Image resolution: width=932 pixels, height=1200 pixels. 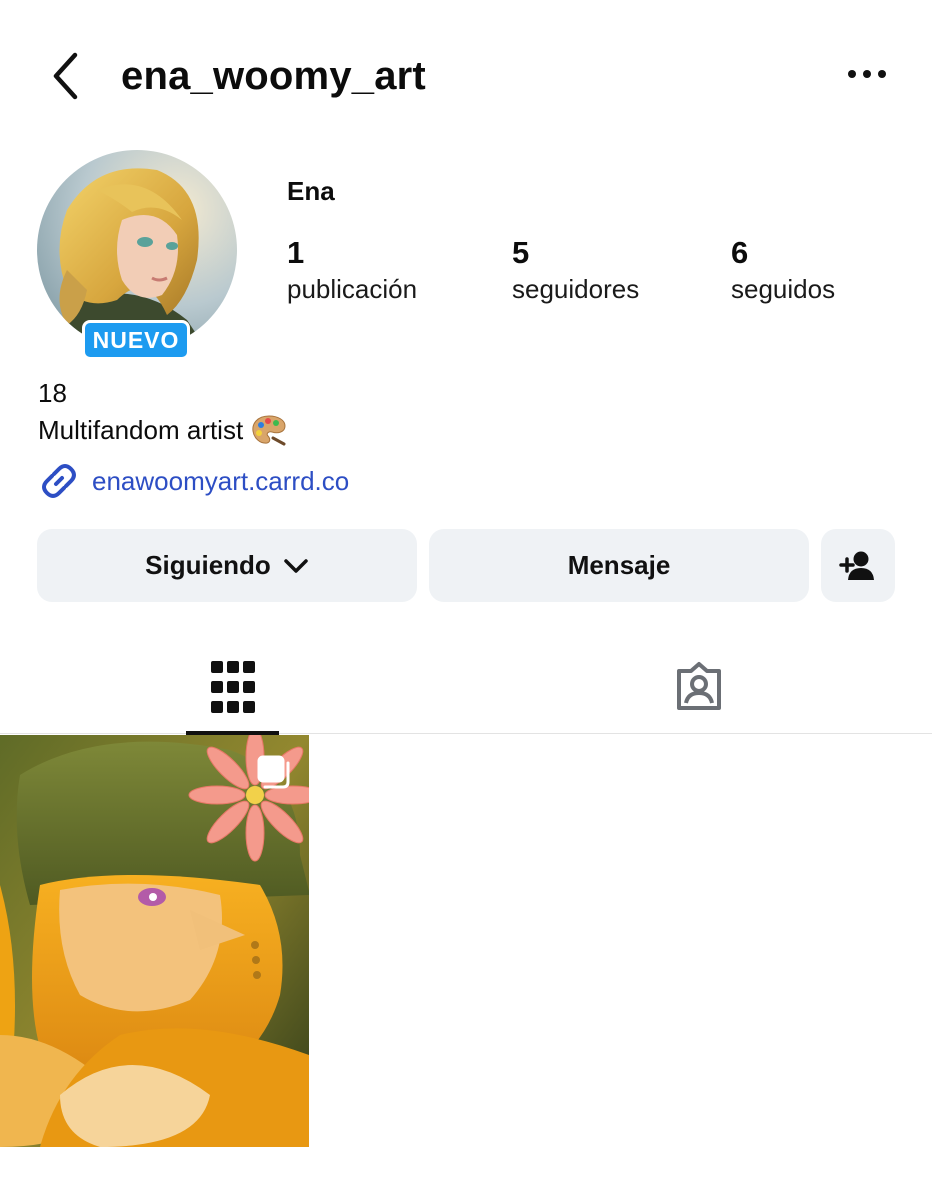 I want to click on stat-label: seguidores, so click(x=576, y=289).